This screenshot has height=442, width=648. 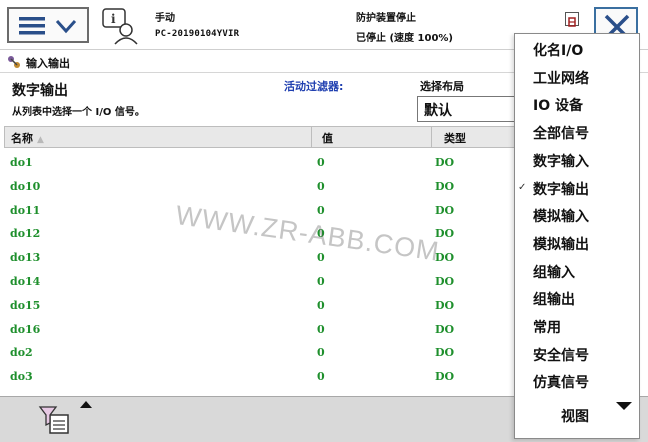 What do you see at coordinates (25, 186) in the screenshot?
I see `signal-name: do10` at bounding box center [25, 186].